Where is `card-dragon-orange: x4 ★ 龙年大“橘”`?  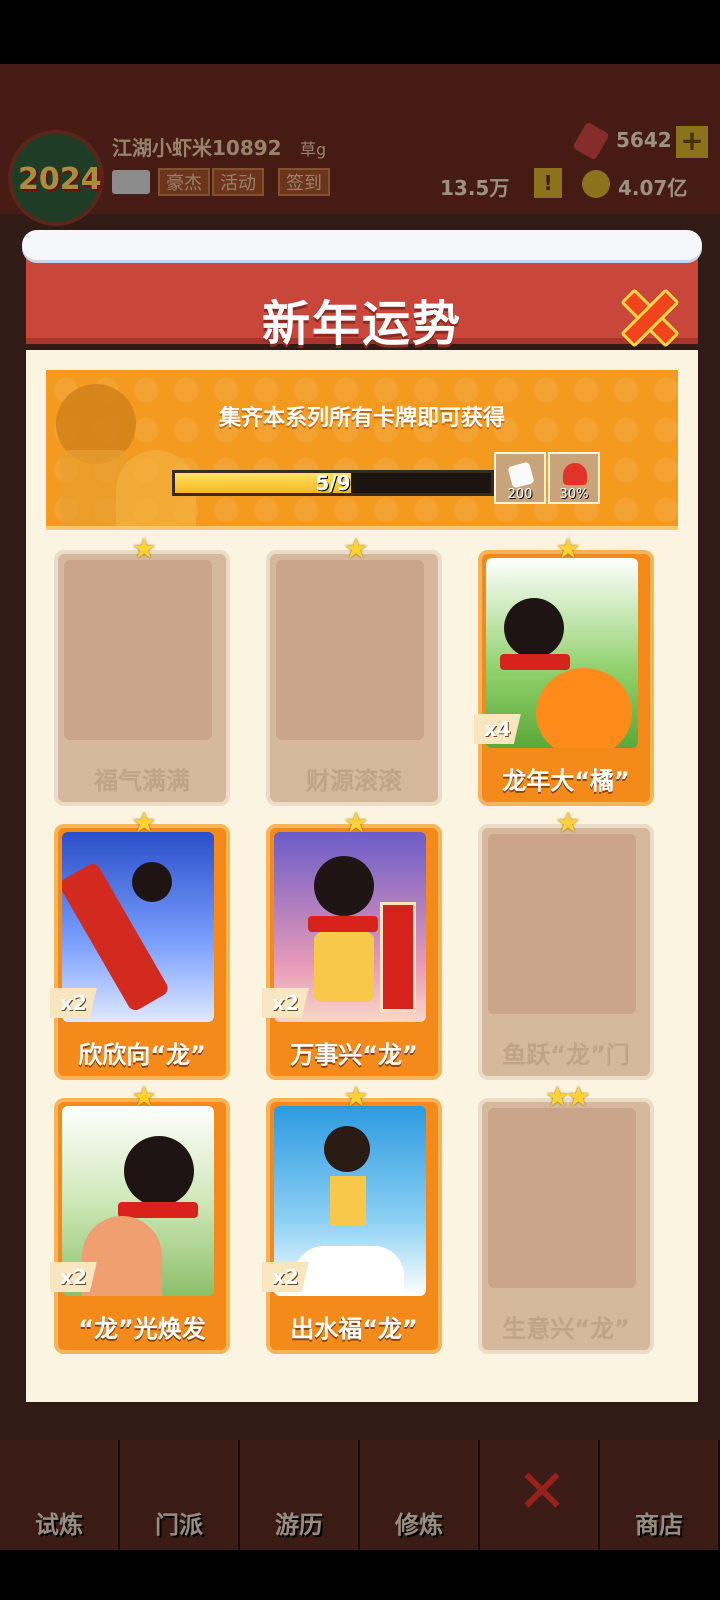
card-dragon-orange: x4 ★ 龙年大“橘” is located at coordinates (564, 669).